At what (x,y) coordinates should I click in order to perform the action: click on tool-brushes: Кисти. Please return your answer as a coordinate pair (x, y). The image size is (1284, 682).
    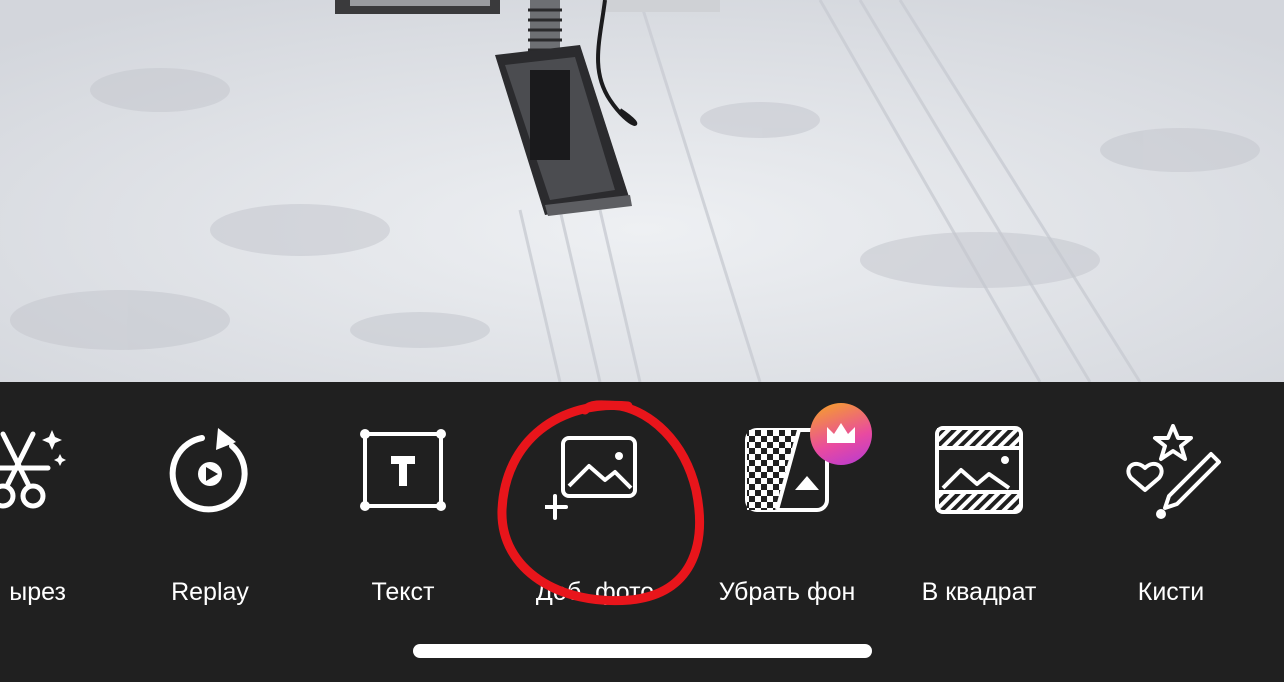
    Looking at the image, I should click on (1171, 515).